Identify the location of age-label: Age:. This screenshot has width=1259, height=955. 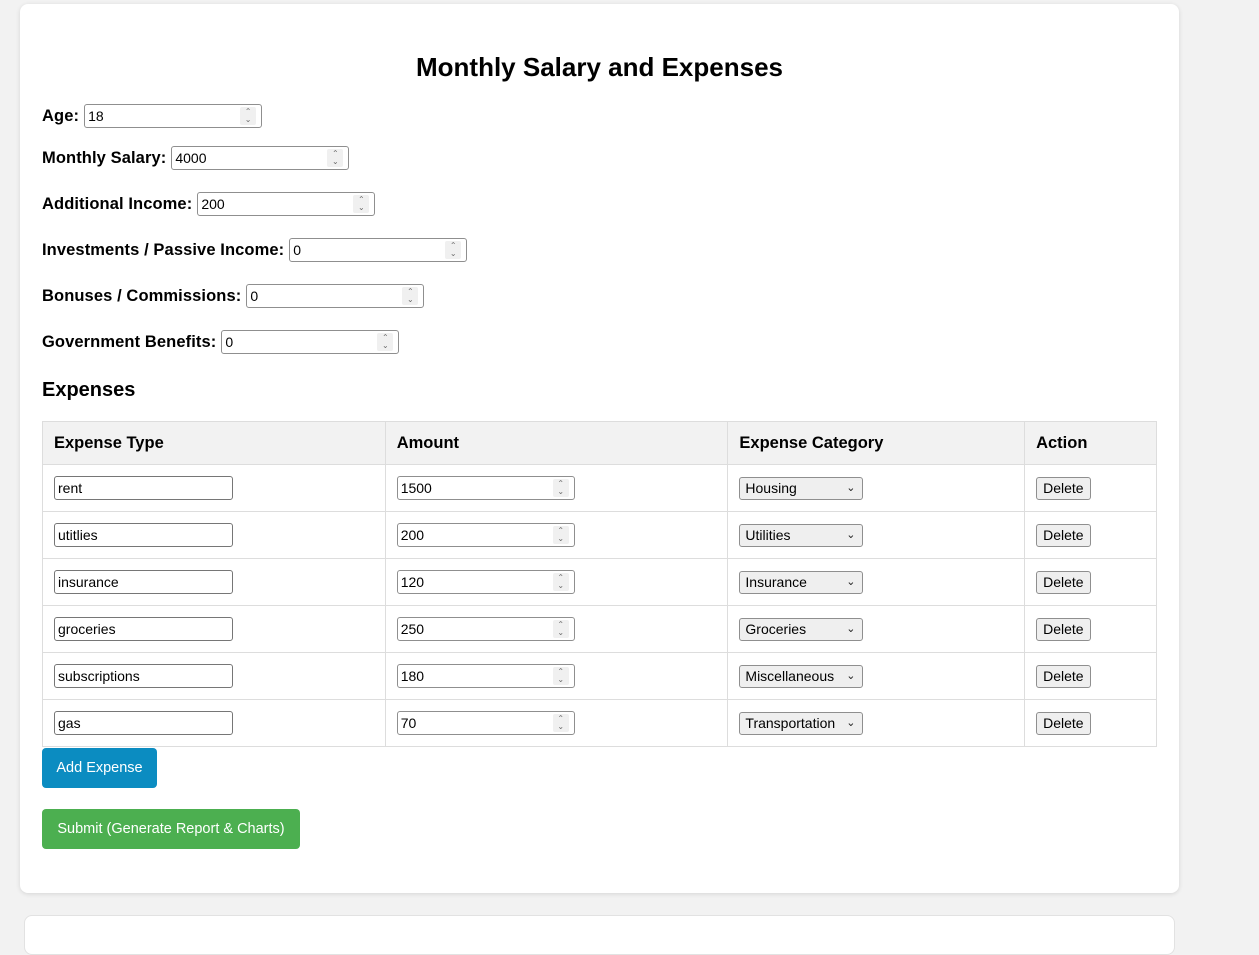
(61, 115).